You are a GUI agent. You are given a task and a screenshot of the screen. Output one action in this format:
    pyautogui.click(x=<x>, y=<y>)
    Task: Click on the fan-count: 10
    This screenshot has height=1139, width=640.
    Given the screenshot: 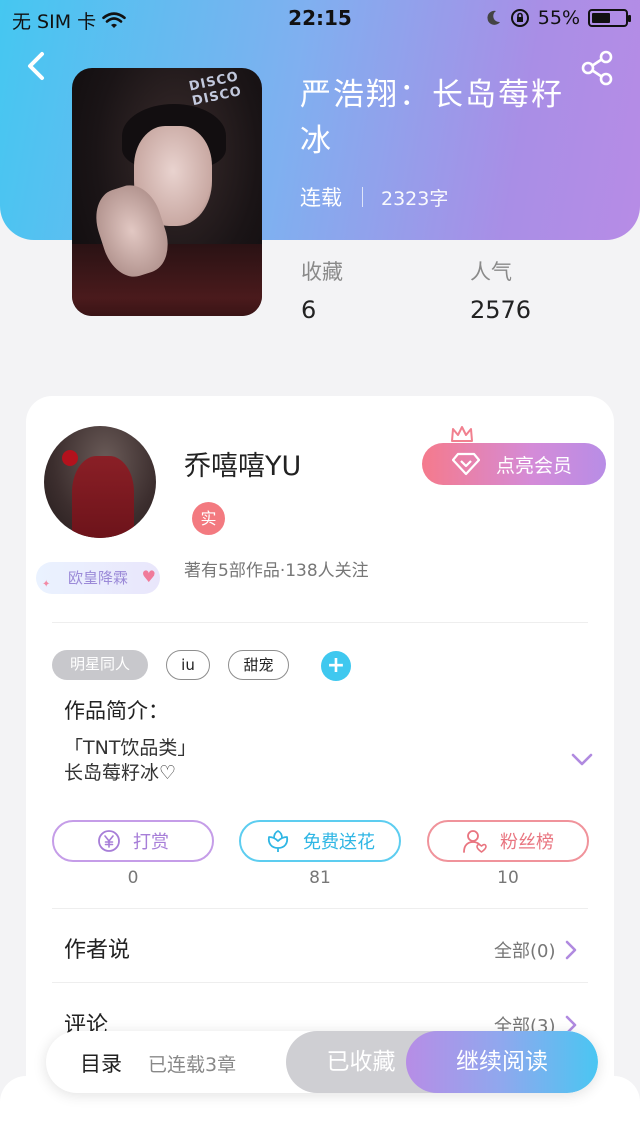 What is the action you would take?
    pyautogui.click(x=508, y=878)
    